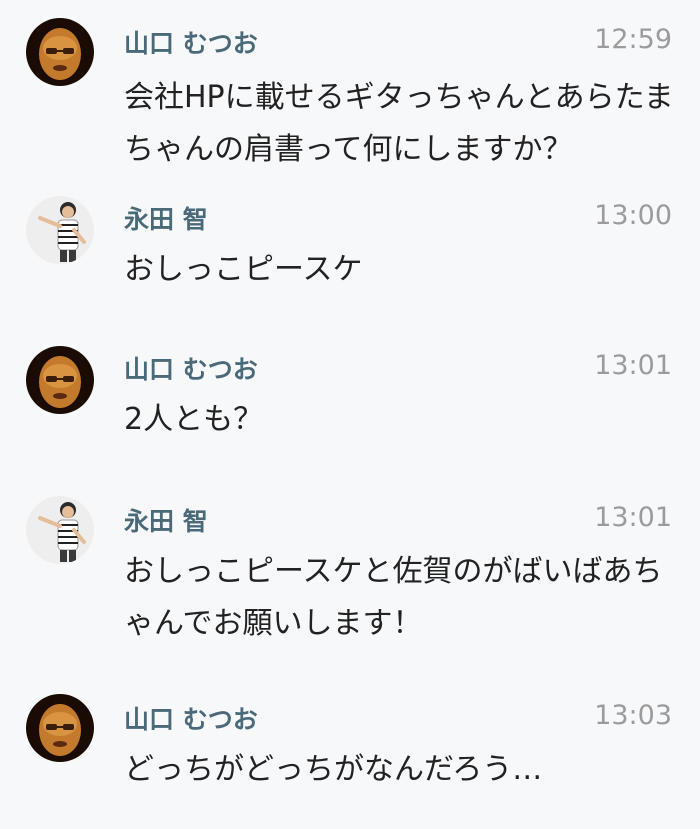  What do you see at coordinates (399, 123) in the screenshot?
I see `message-text: 会社HPに載せるギタっちゃんとあらたまちゃんの肩書って何にしますか？` at bounding box center [399, 123].